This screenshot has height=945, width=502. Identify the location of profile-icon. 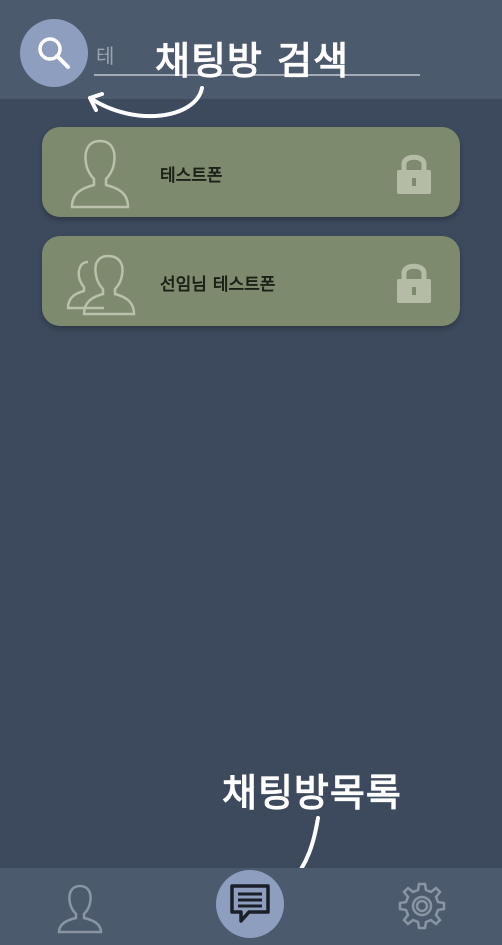
(80, 909).